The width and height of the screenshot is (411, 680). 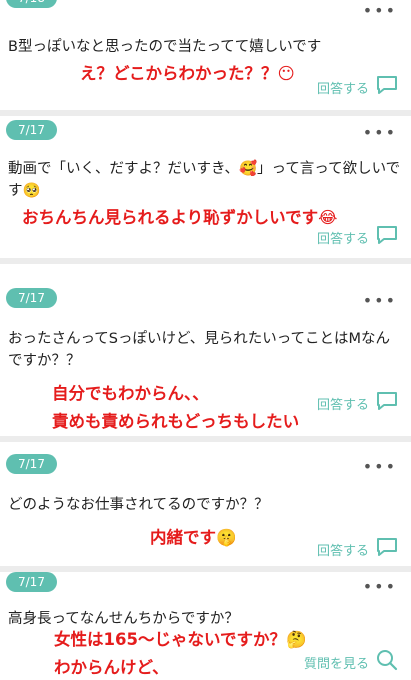 What do you see at coordinates (204, 180) in the screenshot?
I see `question-text: 動画で「いく、だすよ？だいすき、🥰」って言って欲しいです🥺` at bounding box center [204, 180].